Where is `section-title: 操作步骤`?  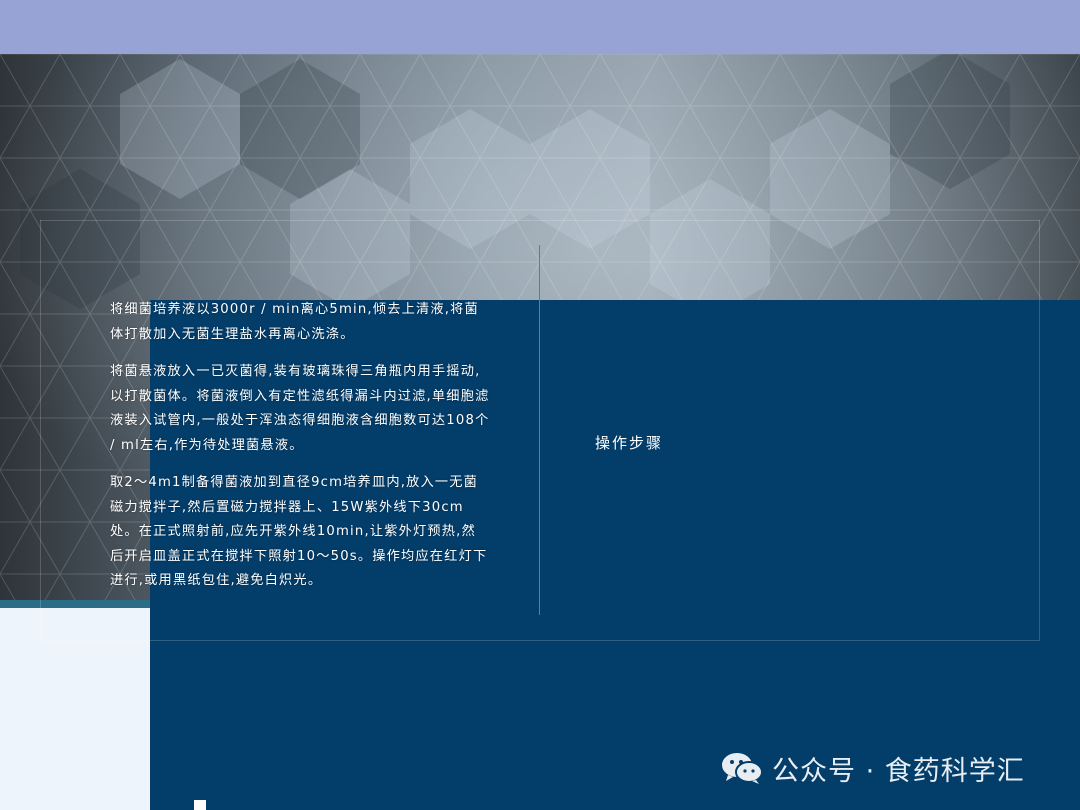
section-title: 操作步骤 is located at coordinates (629, 443).